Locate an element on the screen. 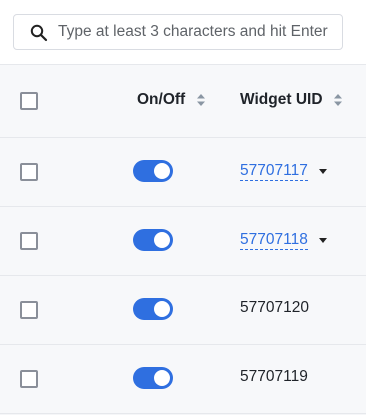  search-box is located at coordinates (178, 32).